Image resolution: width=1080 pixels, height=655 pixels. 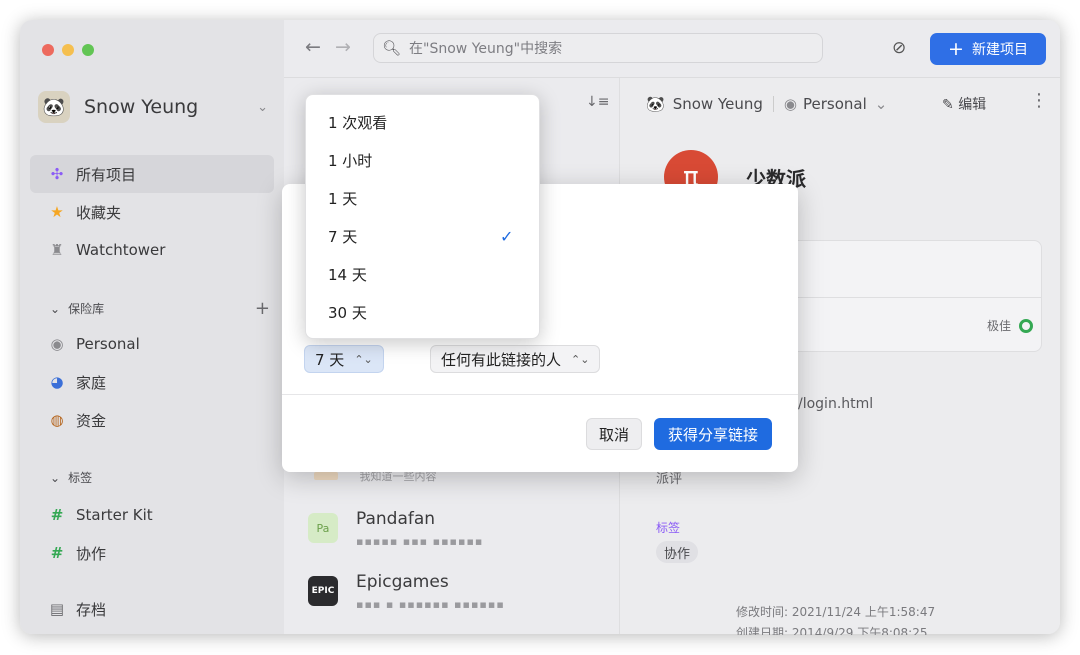 I want to click on sidebar-item-label: 资金, so click(x=91, y=420).